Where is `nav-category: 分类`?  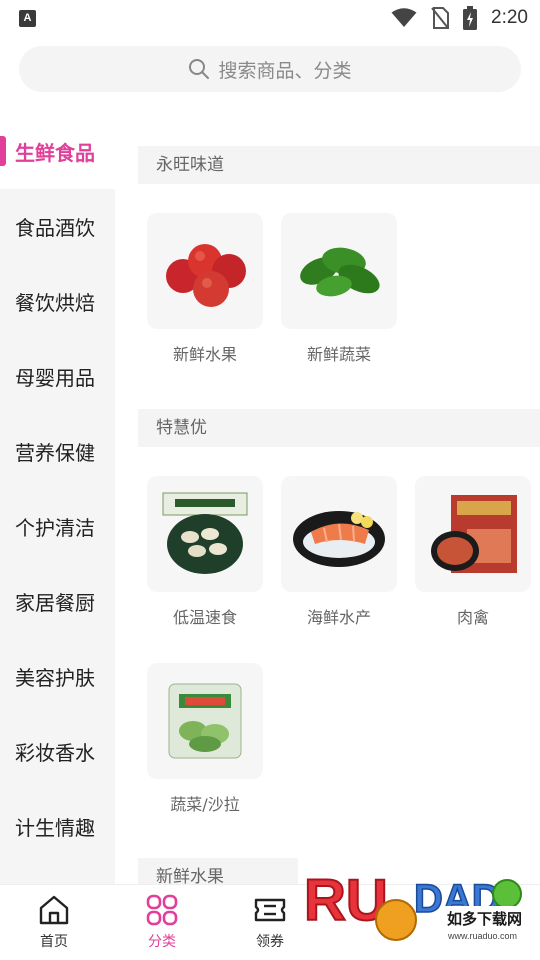 nav-category: 分类 is located at coordinates (162, 922).